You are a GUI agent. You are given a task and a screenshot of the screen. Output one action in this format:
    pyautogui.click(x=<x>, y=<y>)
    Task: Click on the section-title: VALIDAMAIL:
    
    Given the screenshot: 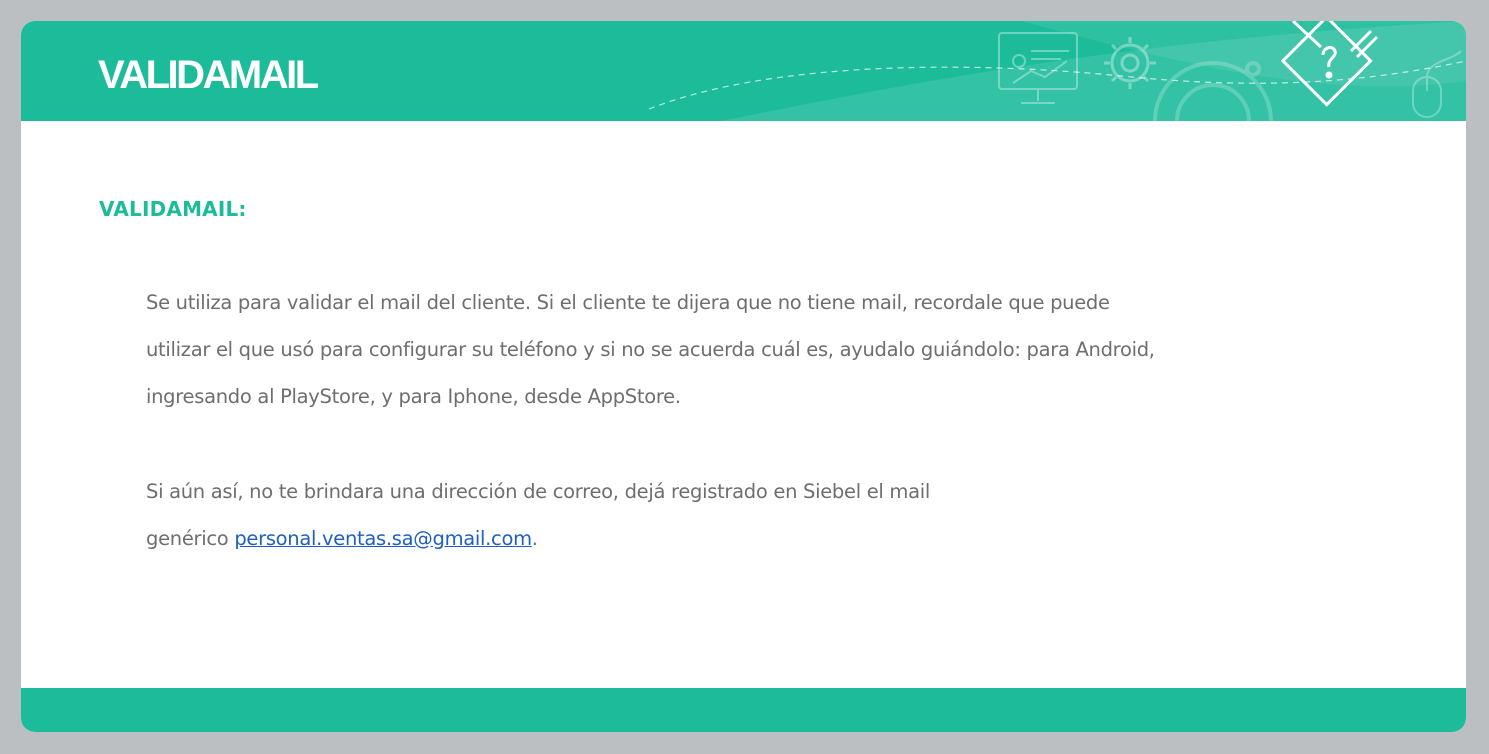 What is the action you would take?
    pyautogui.click(x=173, y=209)
    